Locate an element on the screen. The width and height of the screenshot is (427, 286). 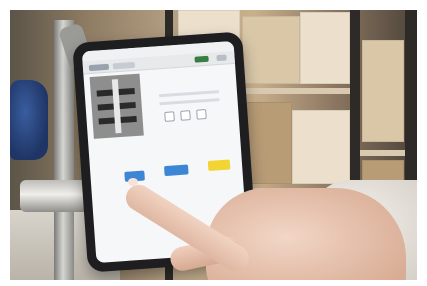
menu-button is located at coordinates (221, 58).